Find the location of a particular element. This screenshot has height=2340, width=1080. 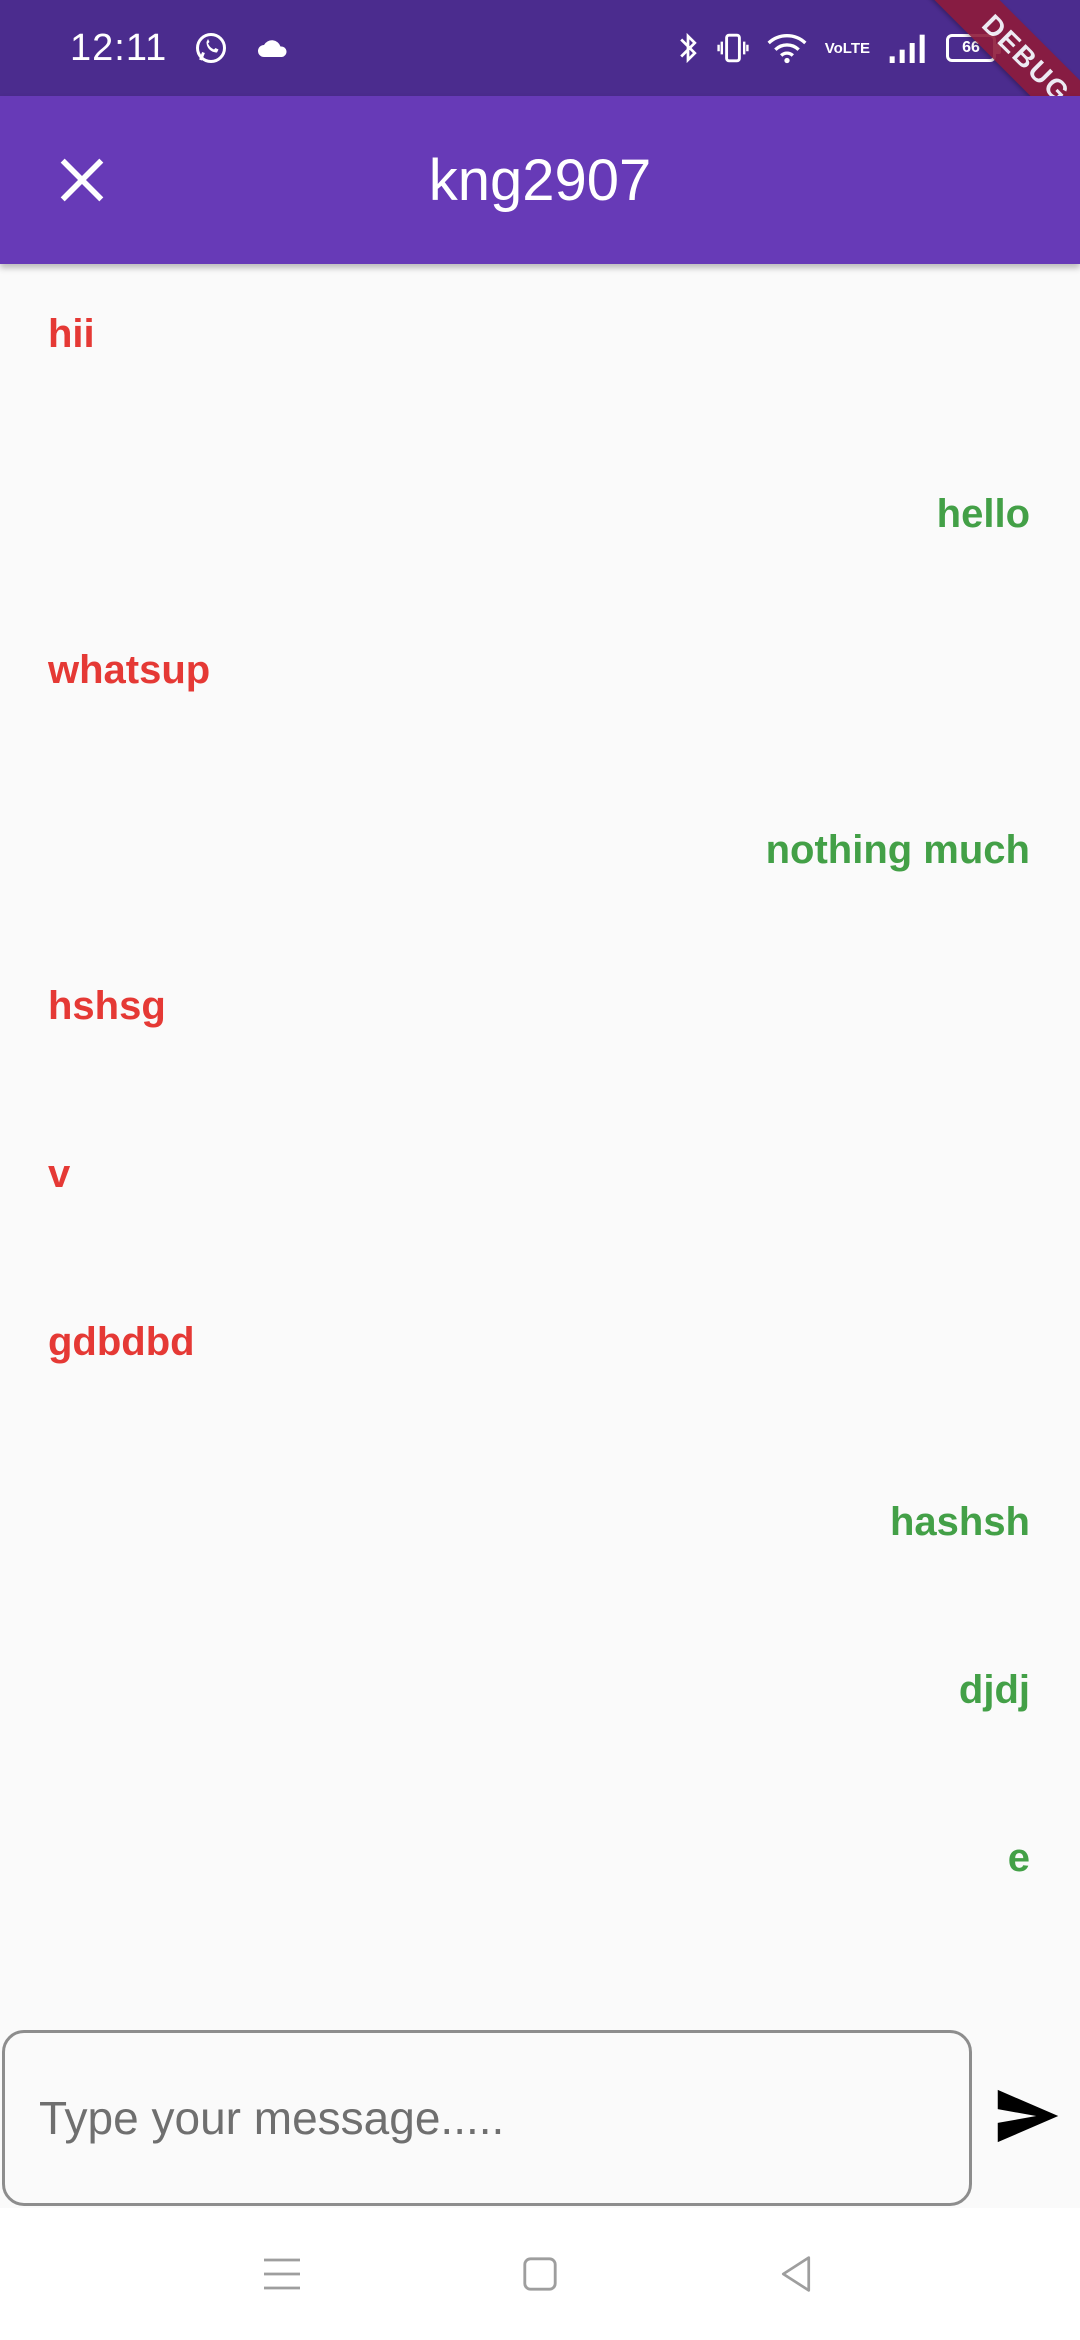

signal-icon is located at coordinates (908, 48).